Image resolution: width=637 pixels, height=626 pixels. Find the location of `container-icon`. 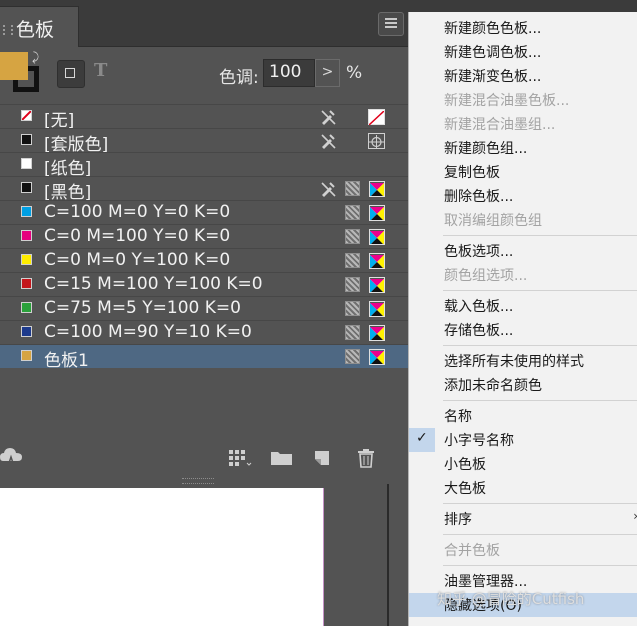

container-icon is located at coordinates (70, 73).